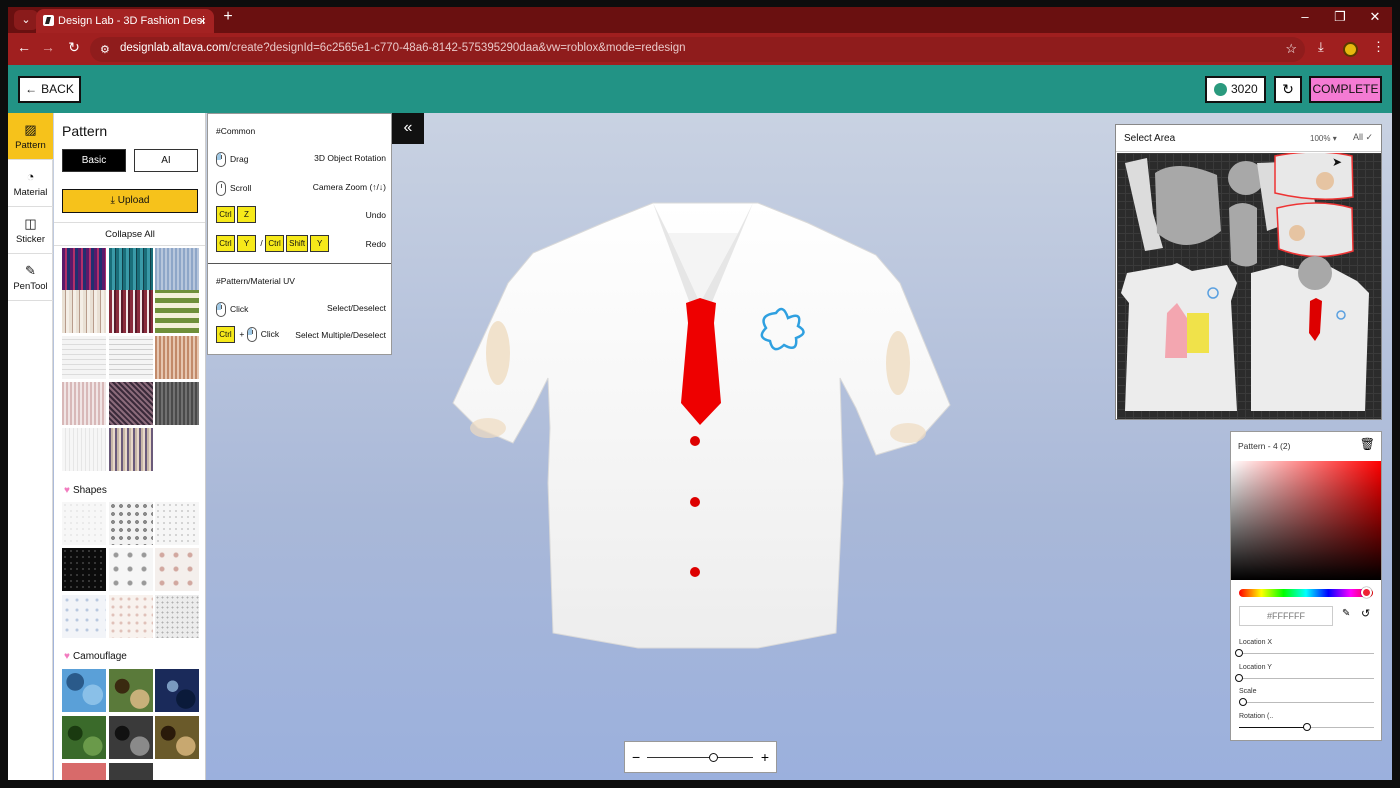 Image resolution: width=1400 pixels, height=788 pixels. I want to click on rotation-handle, so click(1306, 727).